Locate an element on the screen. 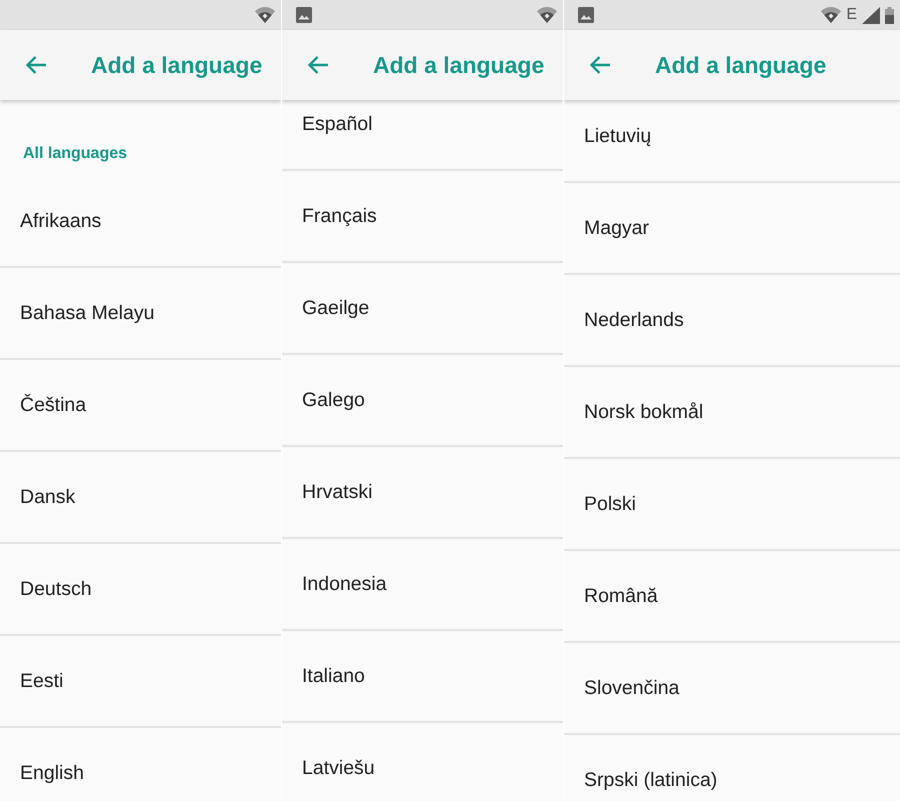 The height and width of the screenshot is (801, 900). battery-icon is located at coordinates (889, 15).